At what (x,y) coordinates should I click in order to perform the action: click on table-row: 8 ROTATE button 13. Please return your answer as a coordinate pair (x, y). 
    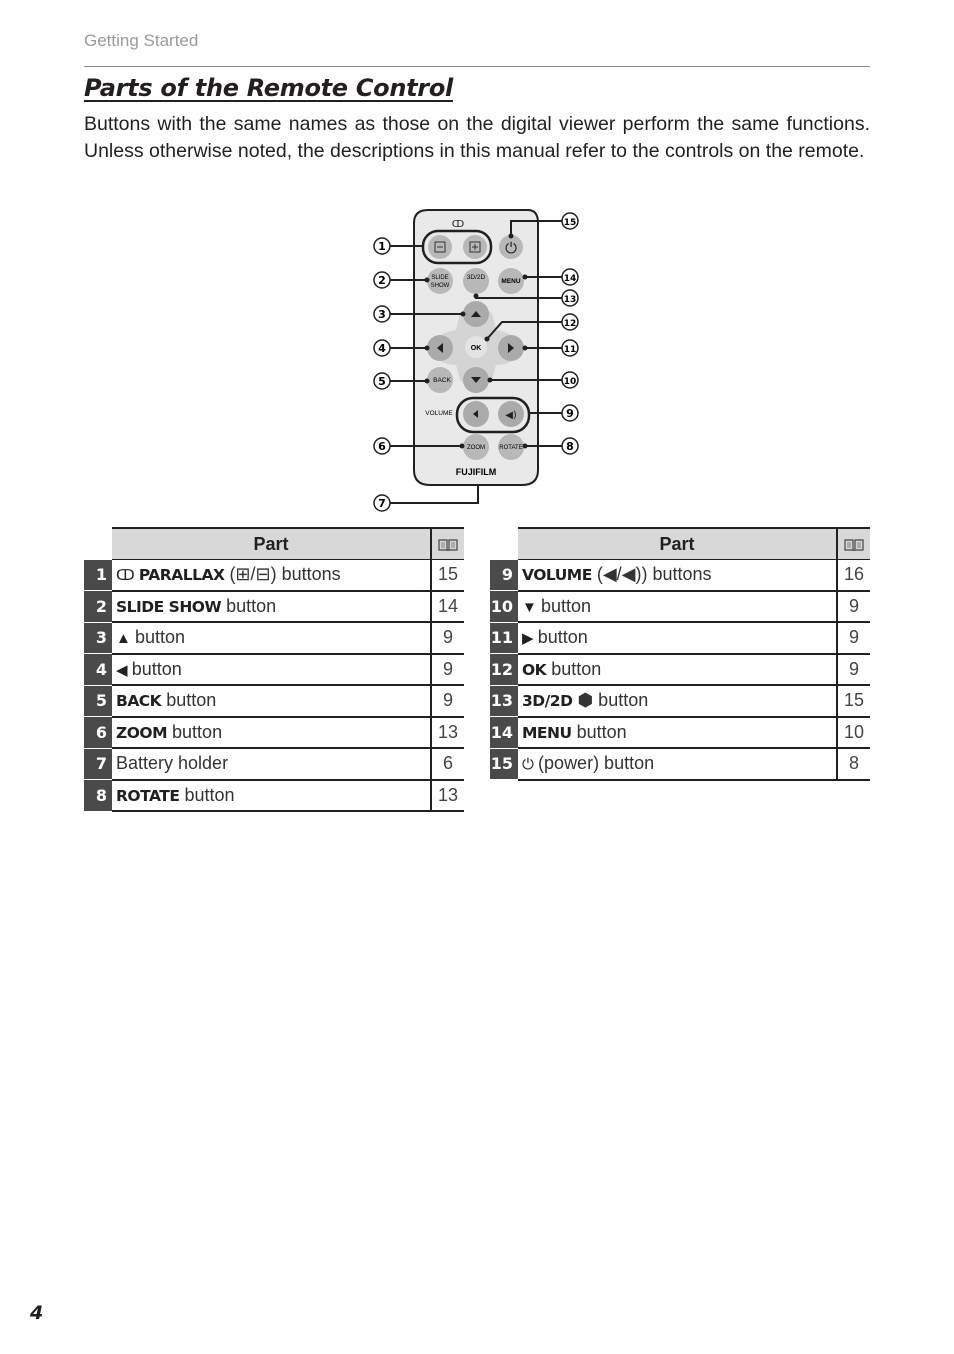
    Looking at the image, I should click on (274, 795).